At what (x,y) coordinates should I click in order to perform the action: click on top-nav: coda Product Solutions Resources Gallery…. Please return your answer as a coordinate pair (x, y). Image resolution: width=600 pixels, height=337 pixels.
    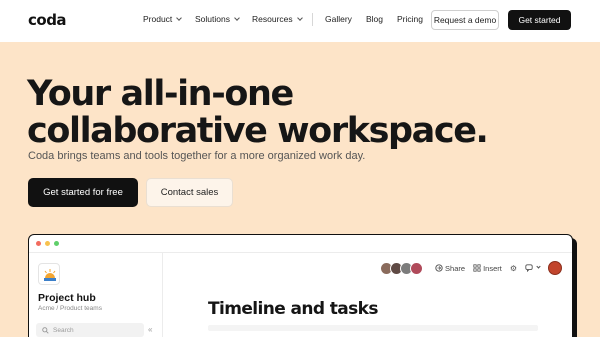
    Looking at the image, I should click on (300, 21).